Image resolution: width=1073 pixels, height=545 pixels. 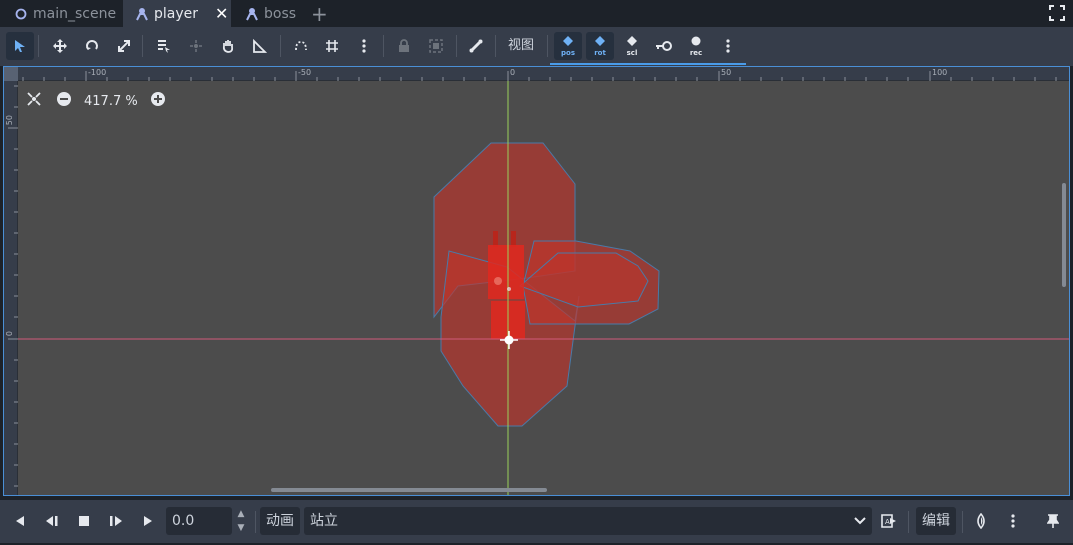 What do you see at coordinates (11, 281) in the screenshot?
I see `ruler-vertical: 50 0` at bounding box center [11, 281].